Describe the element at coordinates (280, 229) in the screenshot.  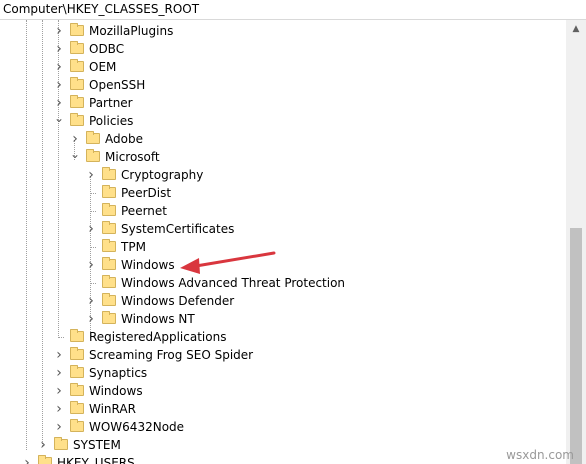
I see `tree-item: SystemCertificates` at that location.